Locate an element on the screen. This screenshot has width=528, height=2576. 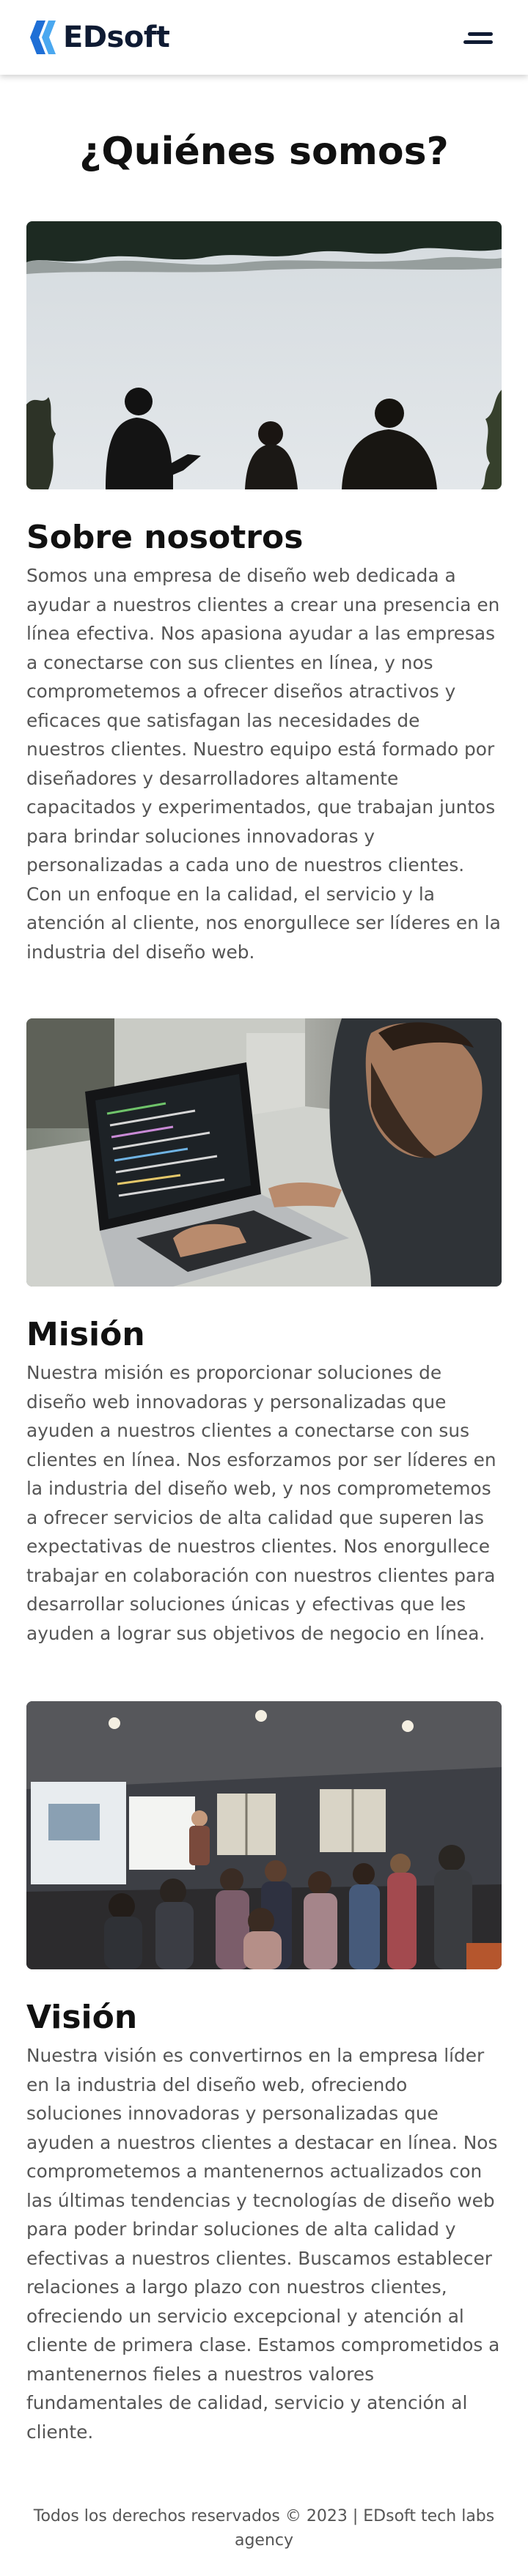
brand-logo: EDsoft is located at coordinates (98, 37).